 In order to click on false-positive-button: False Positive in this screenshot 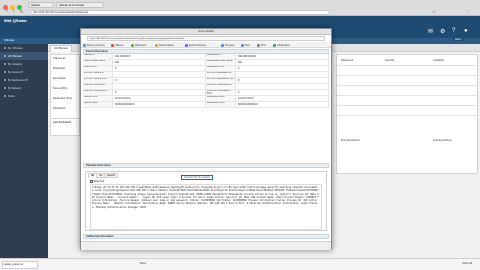, I will do `click(164, 45)`.